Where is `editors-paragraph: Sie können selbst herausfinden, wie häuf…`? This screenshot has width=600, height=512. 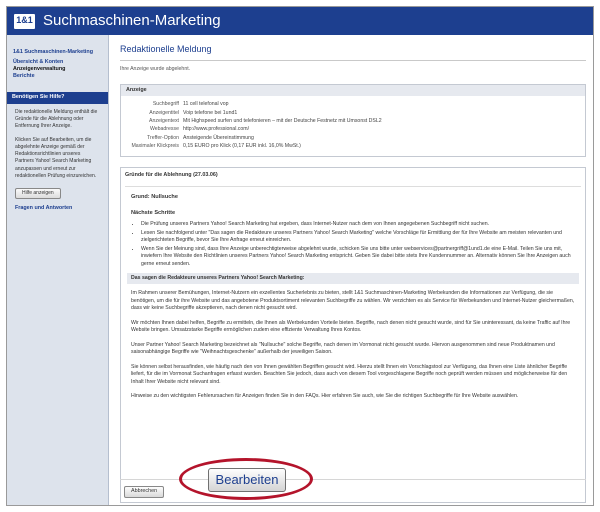
editors-paragraph: Sie können selbst herausfinden, wie häuf… is located at coordinates (349, 374).